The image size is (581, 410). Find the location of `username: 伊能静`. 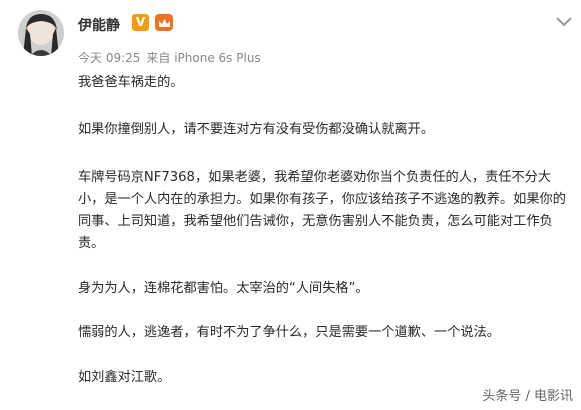

username: 伊能静 is located at coordinates (99, 25).